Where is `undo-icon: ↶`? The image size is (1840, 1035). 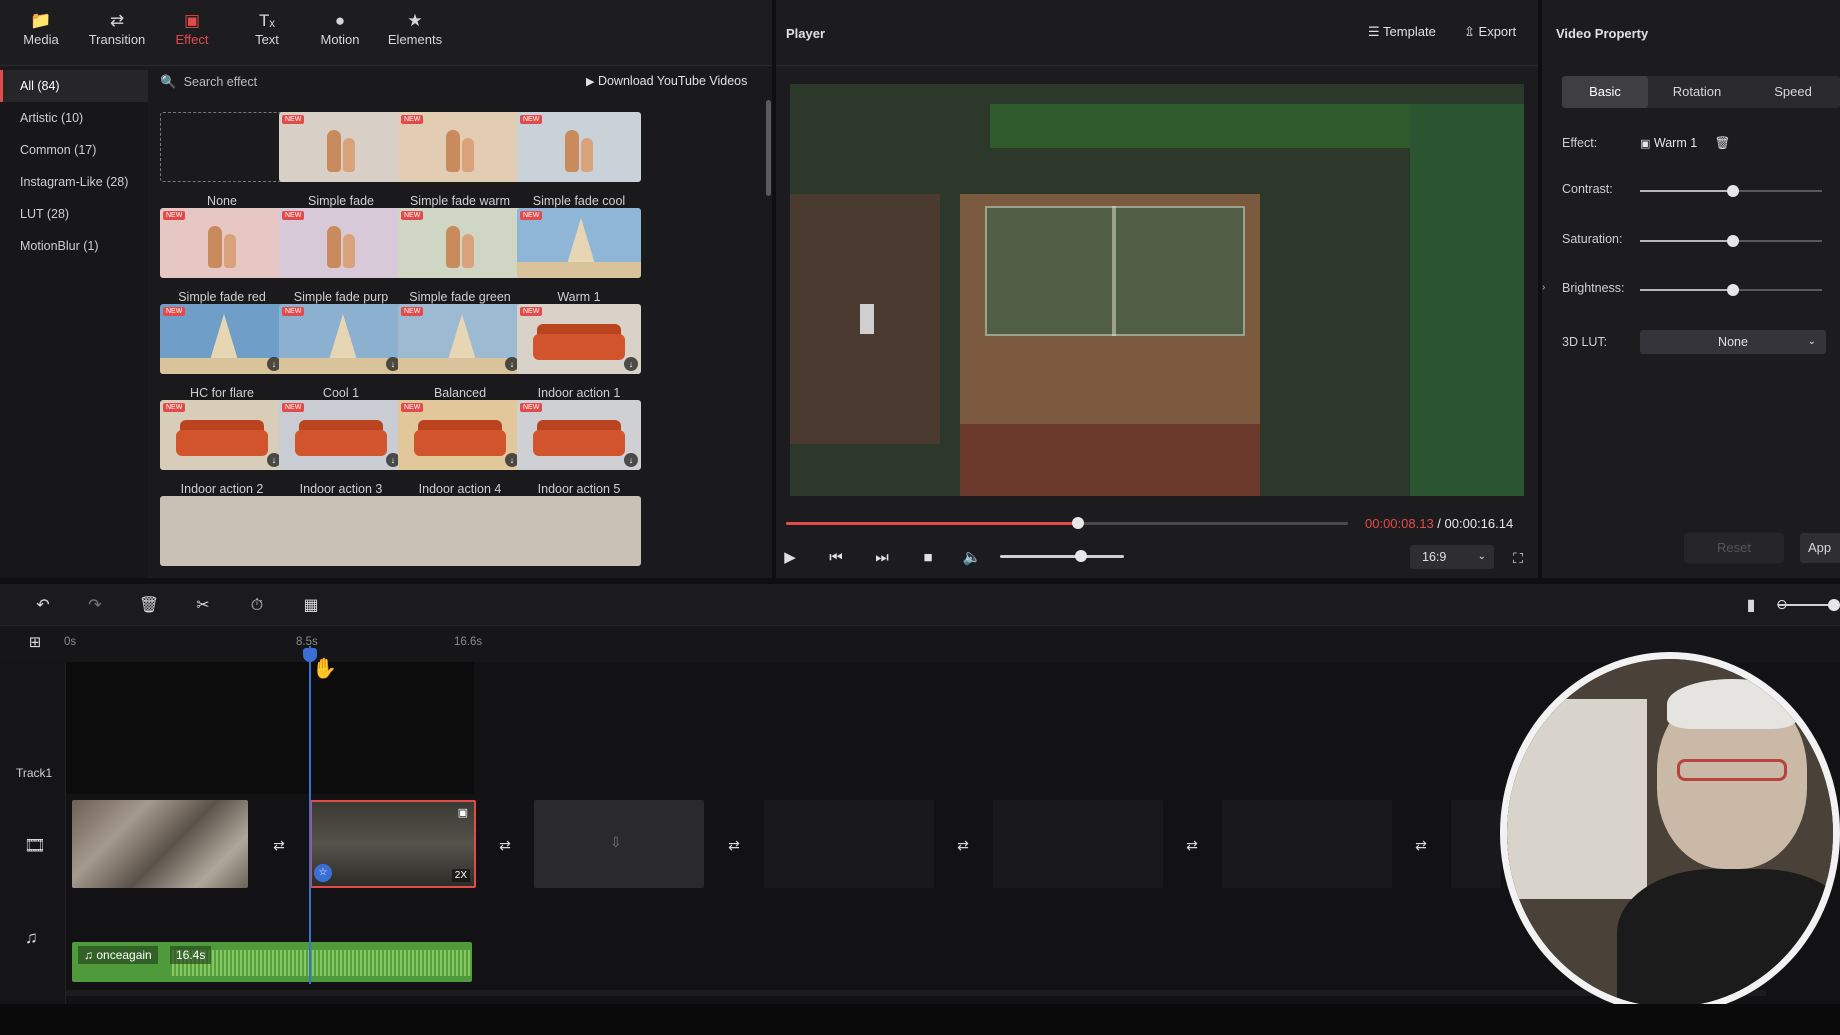
undo-icon: ↶ is located at coordinates (43, 606).